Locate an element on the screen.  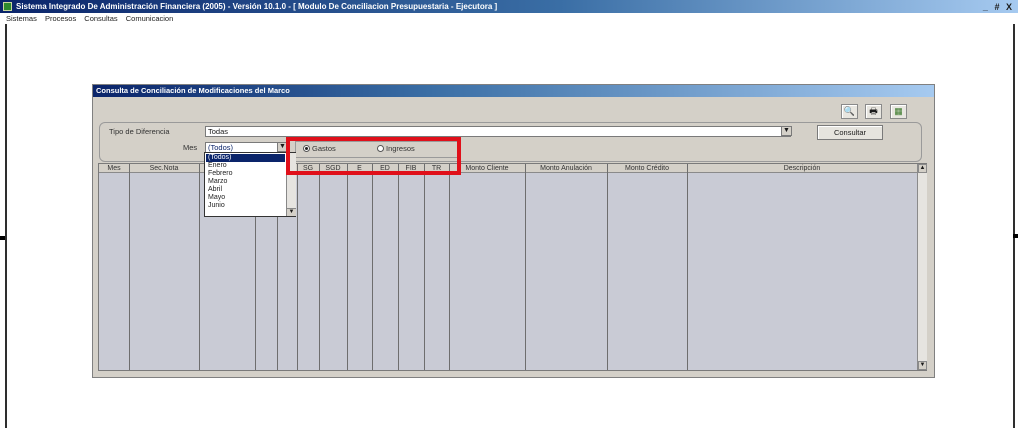
export-icon: ▦ is located at coordinates (898, 111).